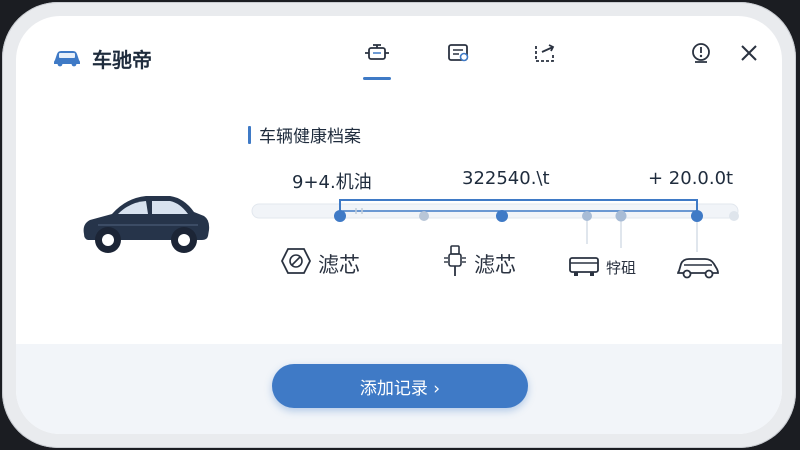 The image size is (800, 450). Describe the element at coordinates (455, 263) in the screenshot. I see `spark-plug-icon` at that location.